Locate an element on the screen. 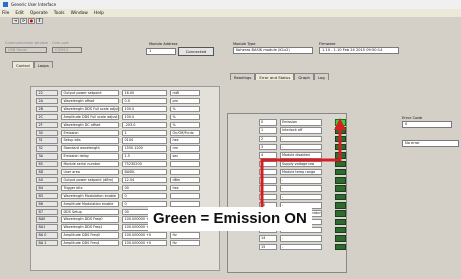 The height and width of the screenshot is (279, 461). annotation-arrow is located at coordinates (303, 165).